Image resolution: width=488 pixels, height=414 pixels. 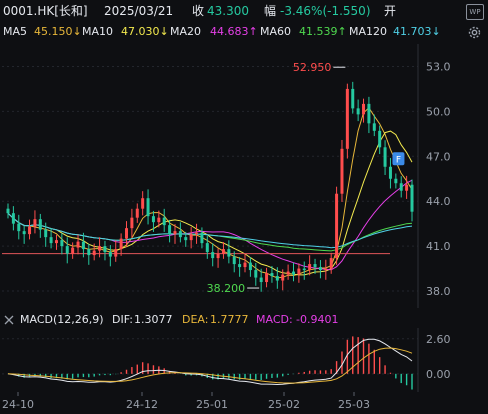 What do you see at coordinates (139, 11) in the screenshot?
I see `date-label: 2025/03/21` at bounding box center [139, 11].